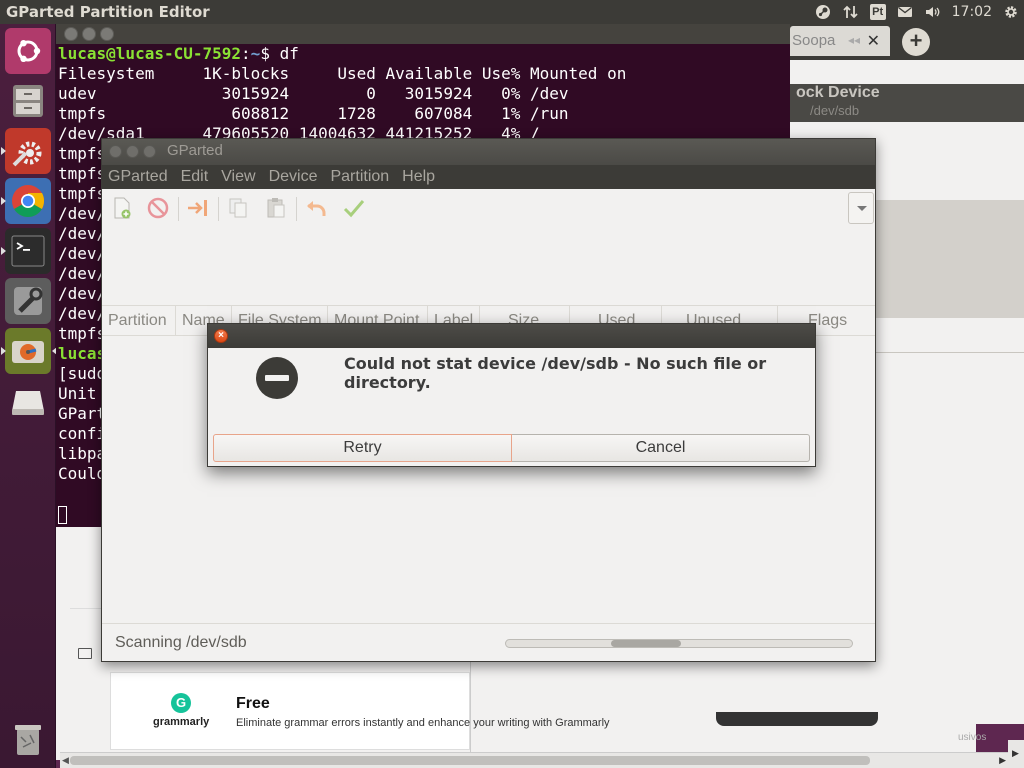 The image size is (1024, 768). I want to click on gparted-window-title: GParted, so click(195, 150).